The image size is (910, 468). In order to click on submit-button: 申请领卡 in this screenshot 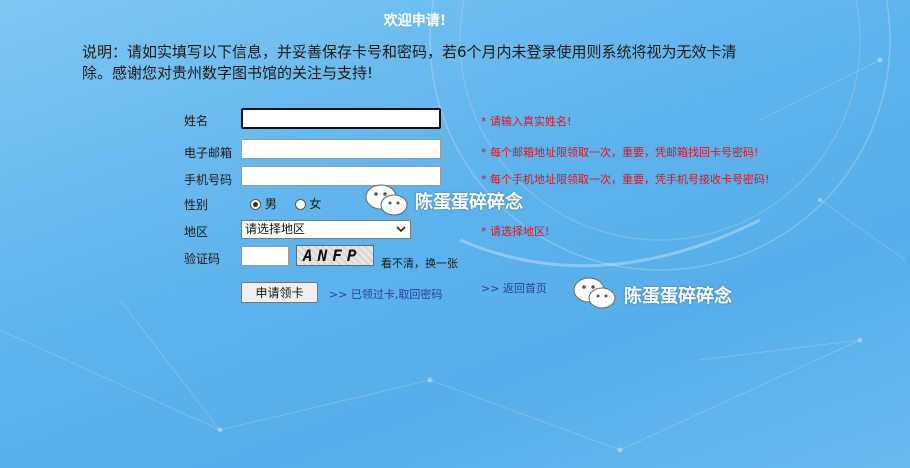, I will do `click(279, 292)`.